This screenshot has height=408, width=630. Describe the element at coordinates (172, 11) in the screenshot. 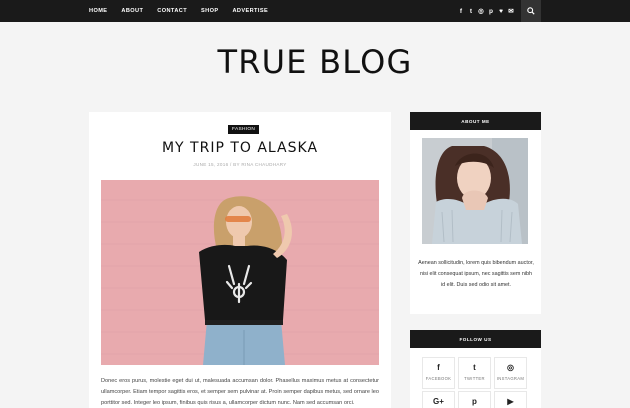

I see `nav-contact-link: CONTACT` at that location.